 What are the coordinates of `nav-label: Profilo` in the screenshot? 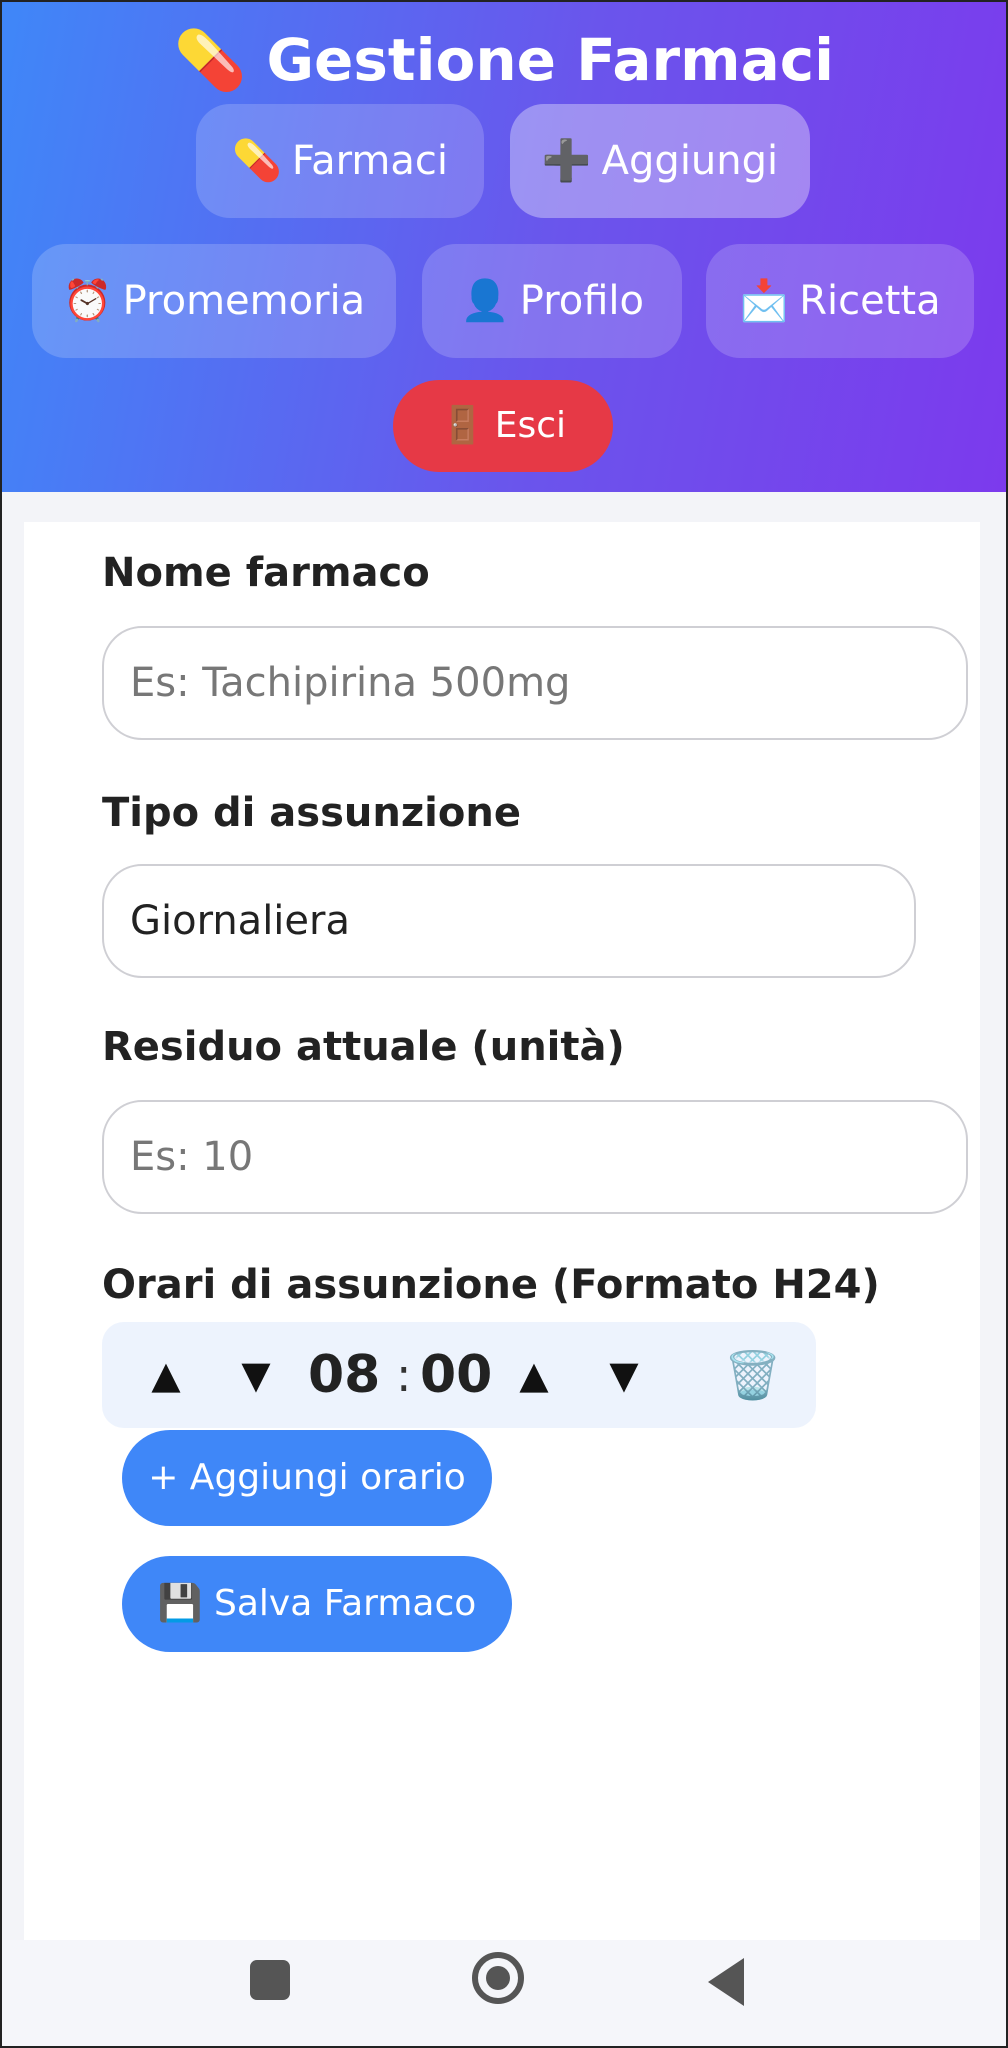 It's located at (582, 301).